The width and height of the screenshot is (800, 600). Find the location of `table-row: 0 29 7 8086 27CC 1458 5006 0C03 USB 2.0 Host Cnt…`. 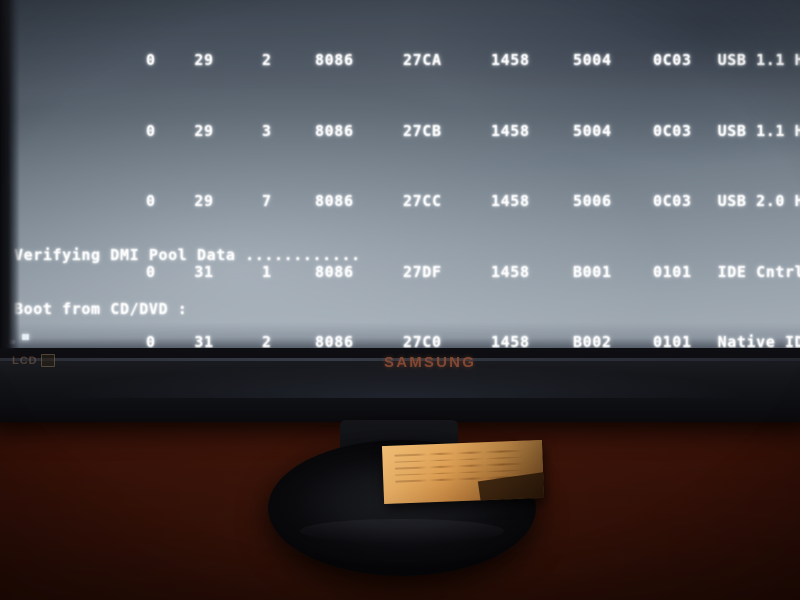

table-row: 0 29 7 8086 27CC 1458 5006 0C03 USB 2.0 Host Cnt… is located at coordinates (400, 193).